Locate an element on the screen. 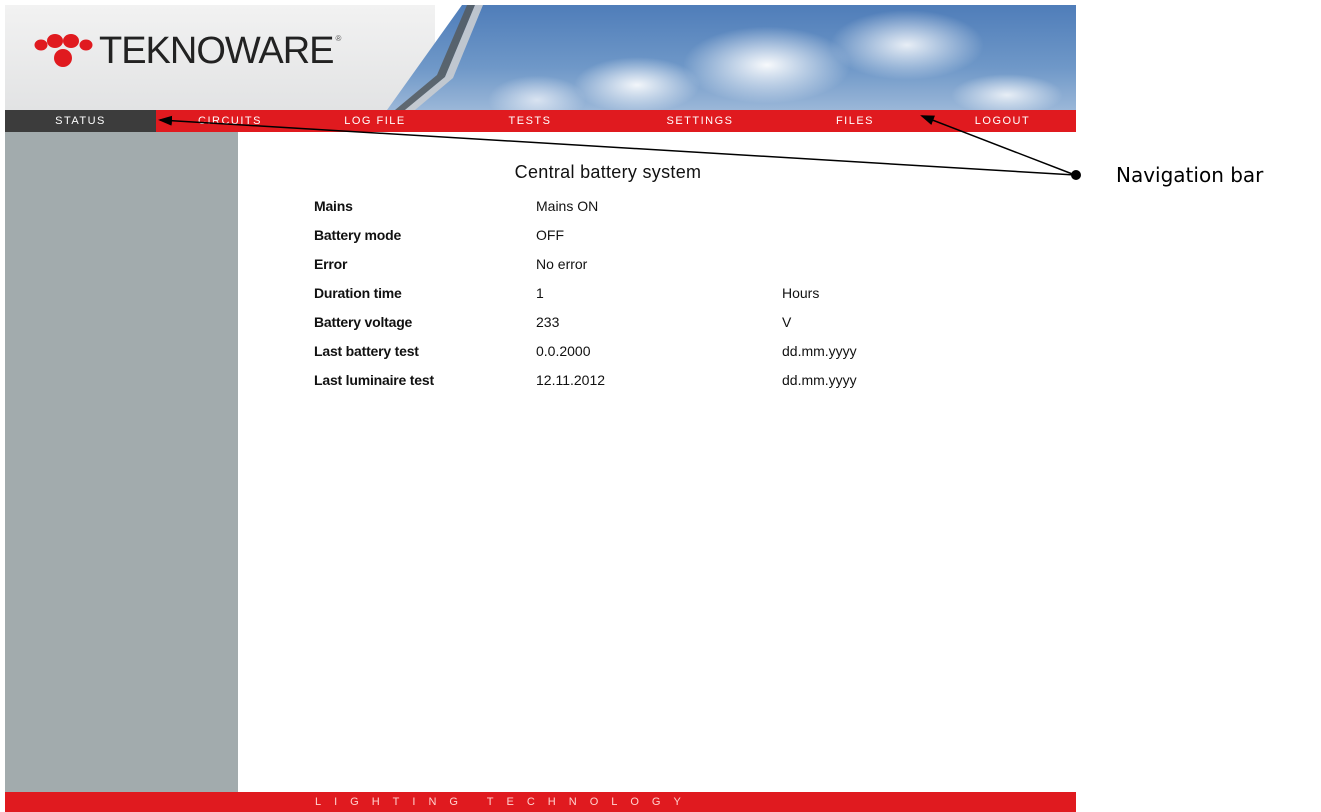  status-row-battery-voltage: Battery voltage 233 V is located at coordinates (614, 322).